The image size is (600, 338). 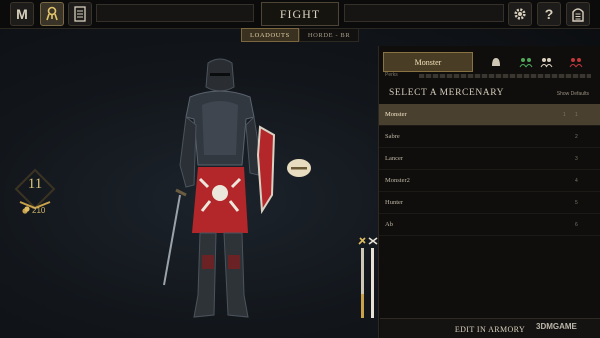 I want to click on list-item: Ab 6, so click(x=489, y=225).